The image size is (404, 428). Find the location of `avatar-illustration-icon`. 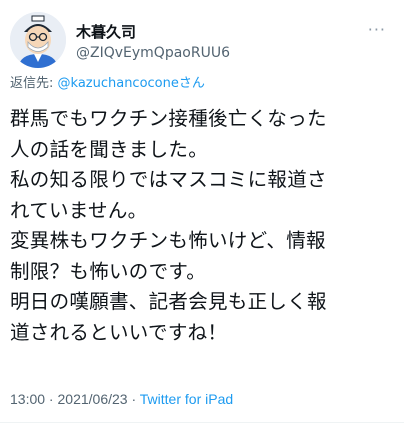

avatar-illustration-icon is located at coordinates (38, 40).